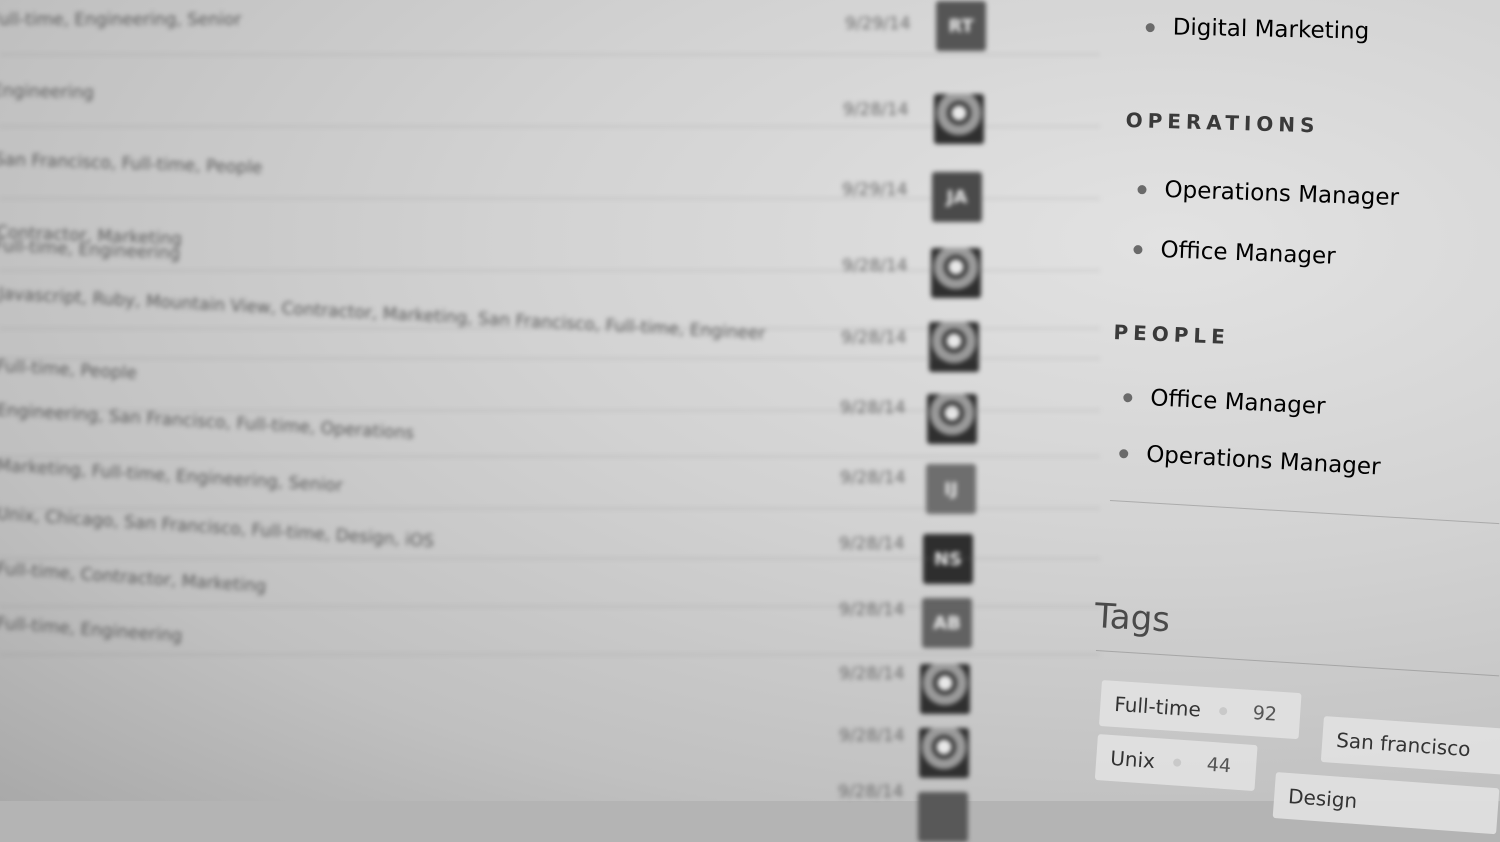 This screenshot has width=1500, height=842. Describe the element at coordinates (1403, 744) in the screenshot. I see `tag-label: San francisco` at that location.